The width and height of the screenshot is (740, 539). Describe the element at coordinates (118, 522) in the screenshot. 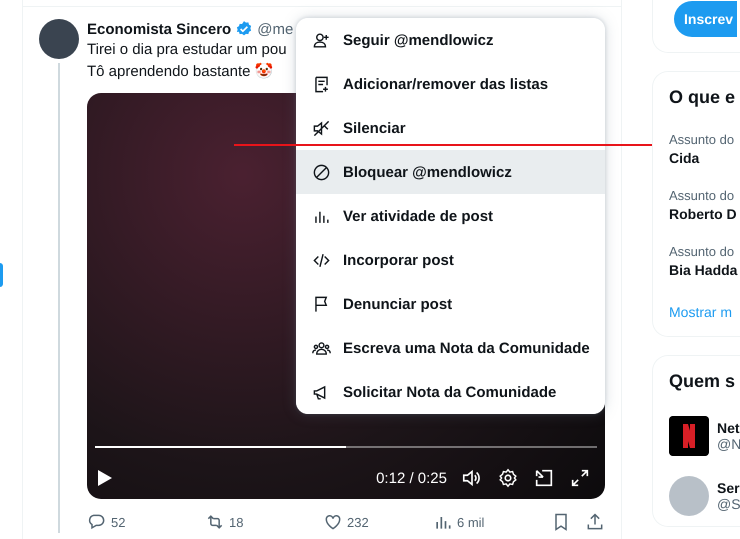

I see `action-count: 52` at that location.